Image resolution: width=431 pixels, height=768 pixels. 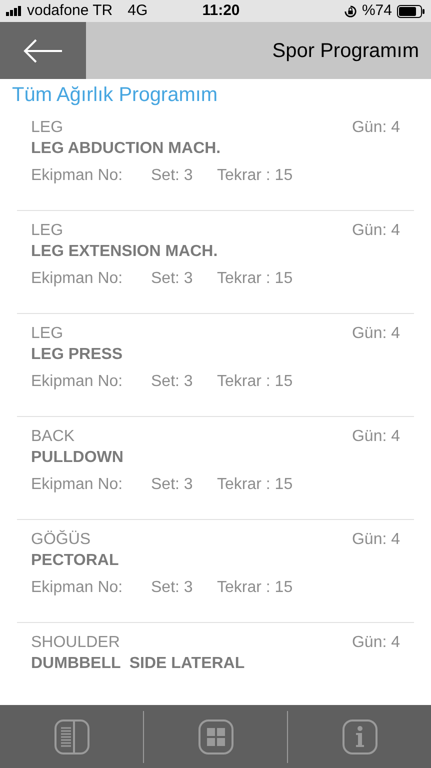 I want to click on exercise-row: LEG Gün: 4 LEG PRESS Ekipman No: Set: 3 Tekrar : 15, so click(x=215, y=365).